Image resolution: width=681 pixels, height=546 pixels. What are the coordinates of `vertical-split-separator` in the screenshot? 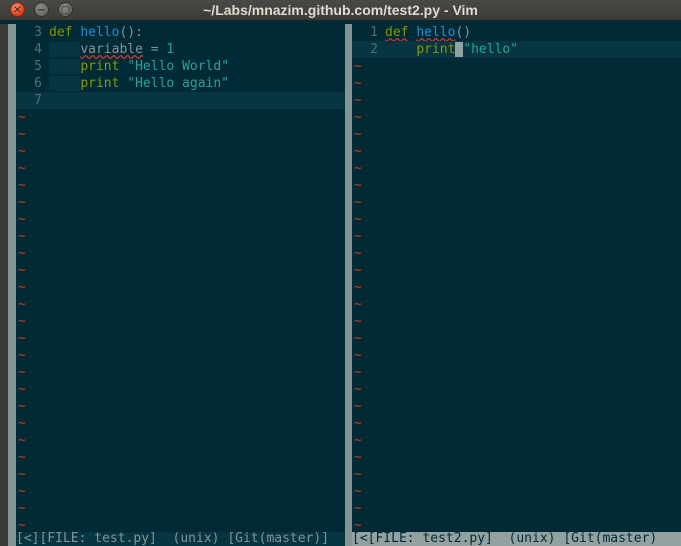 It's located at (348, 285).